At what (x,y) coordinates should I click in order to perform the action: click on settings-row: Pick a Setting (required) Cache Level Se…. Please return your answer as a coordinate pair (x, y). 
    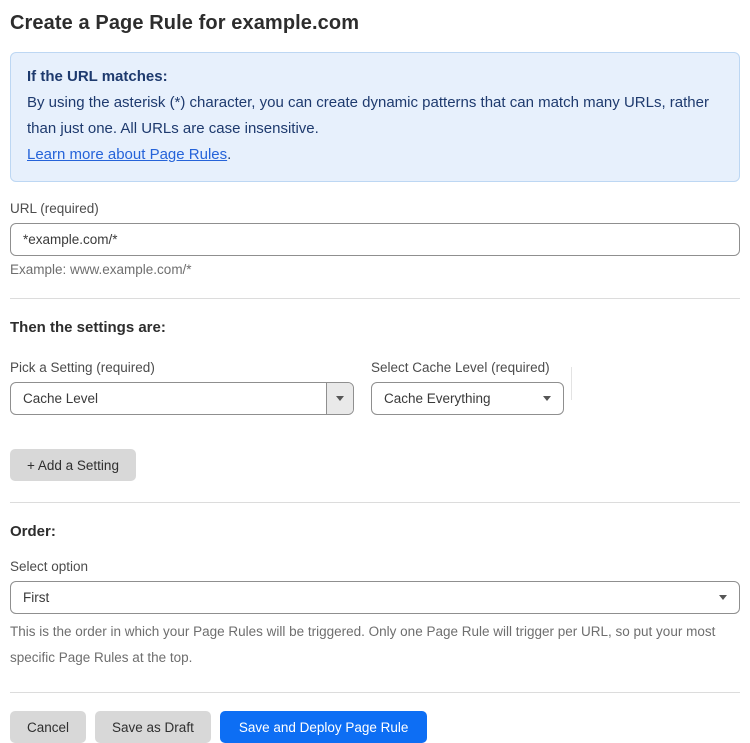
    Looking at the image, I should click on (375, 387).